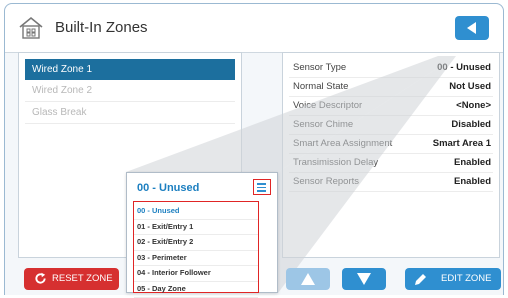 This screenshot has width=508, height=298. Describe the element at coordinates (420, 279) in the screenshot. I see `pencil-icon` at that location.